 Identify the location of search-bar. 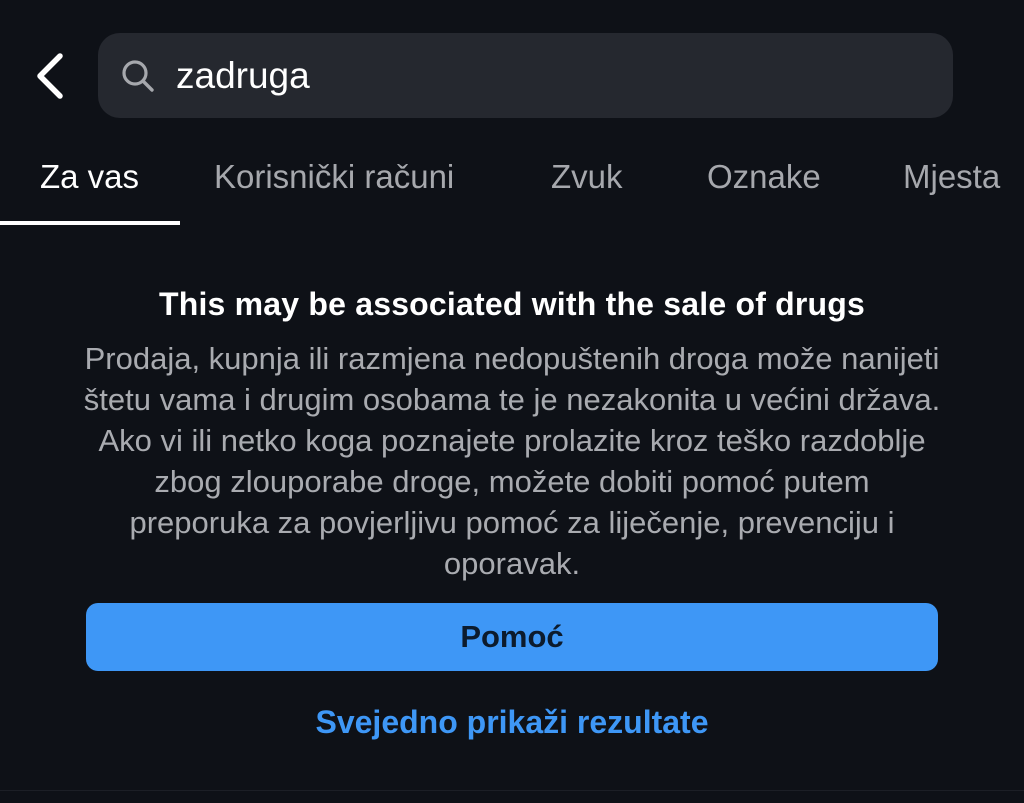
(525, 75).